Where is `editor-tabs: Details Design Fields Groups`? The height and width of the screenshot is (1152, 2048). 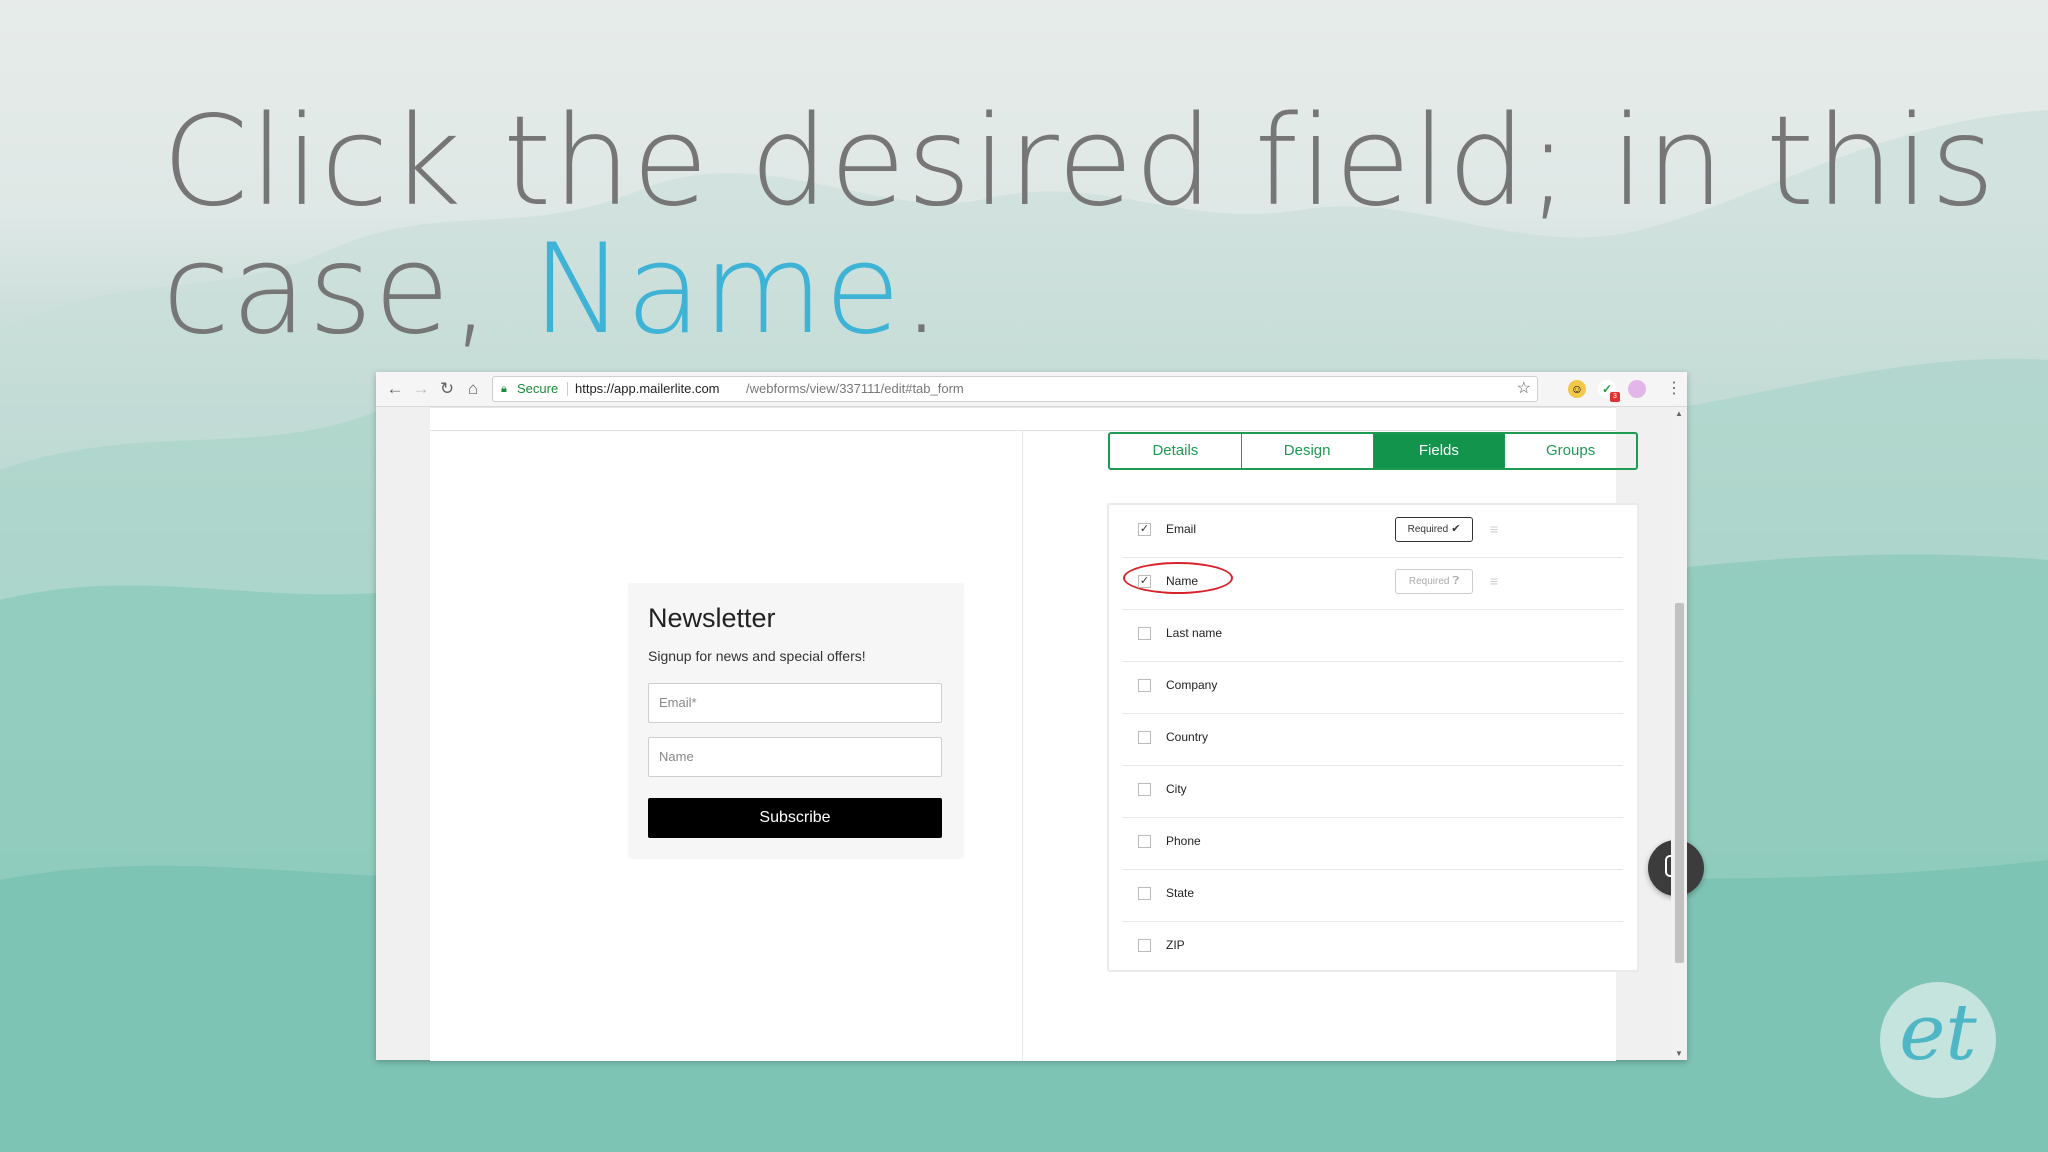
editor-tabs: Details Design Fields Groups is located at coordinates (1373, 451).